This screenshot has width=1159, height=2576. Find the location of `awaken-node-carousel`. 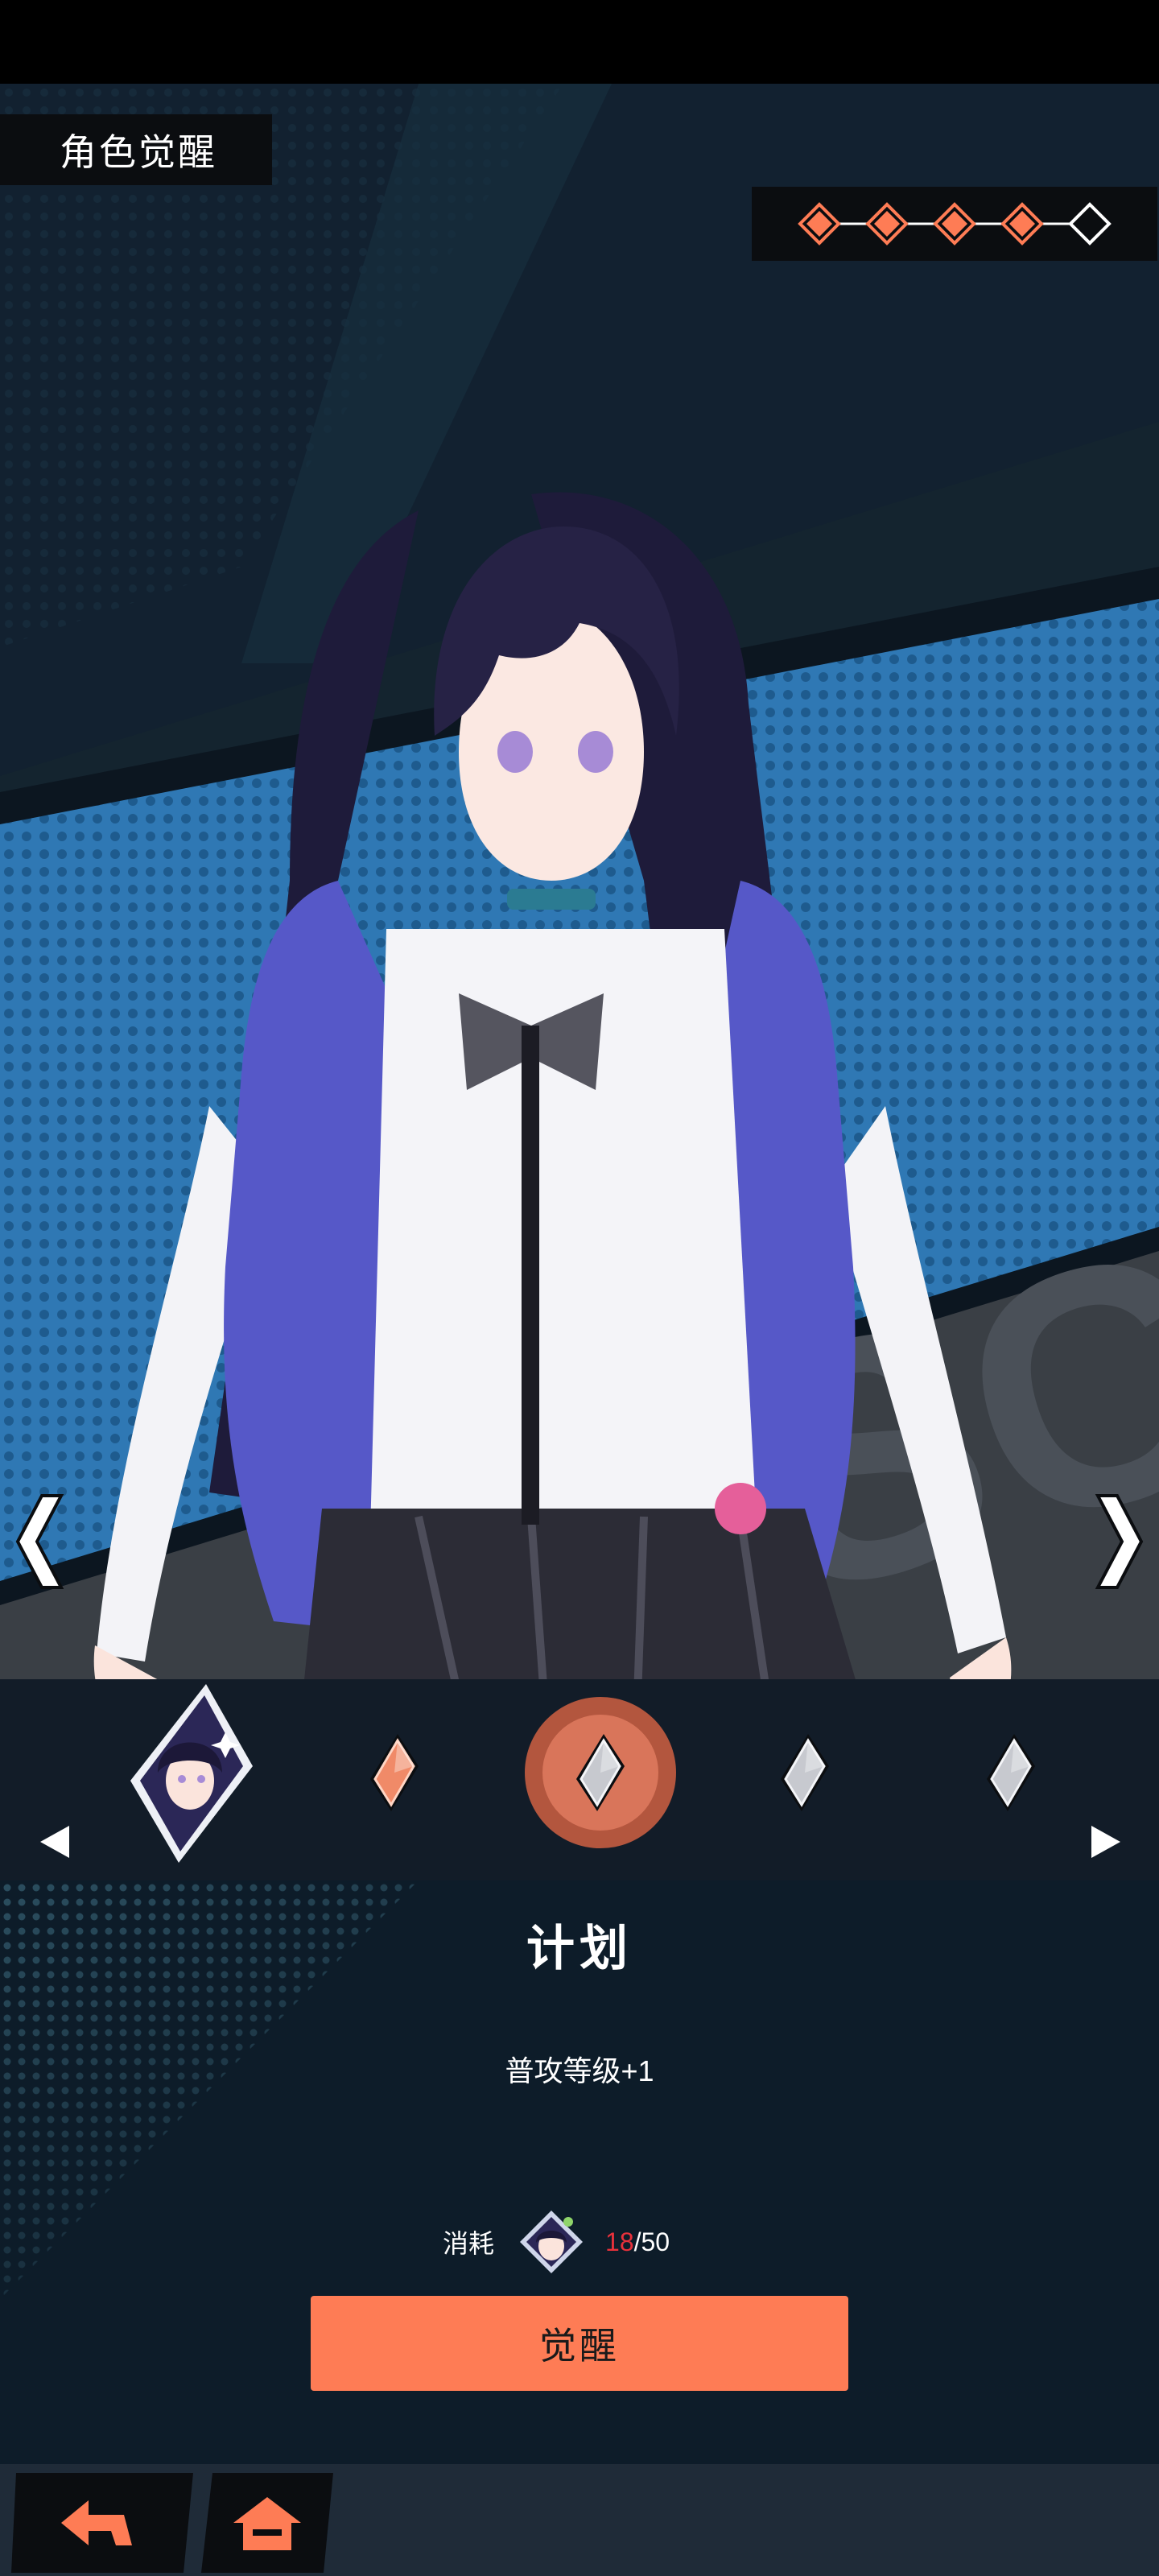

awaken-node-carousel is located at coordinates (579, 1779).